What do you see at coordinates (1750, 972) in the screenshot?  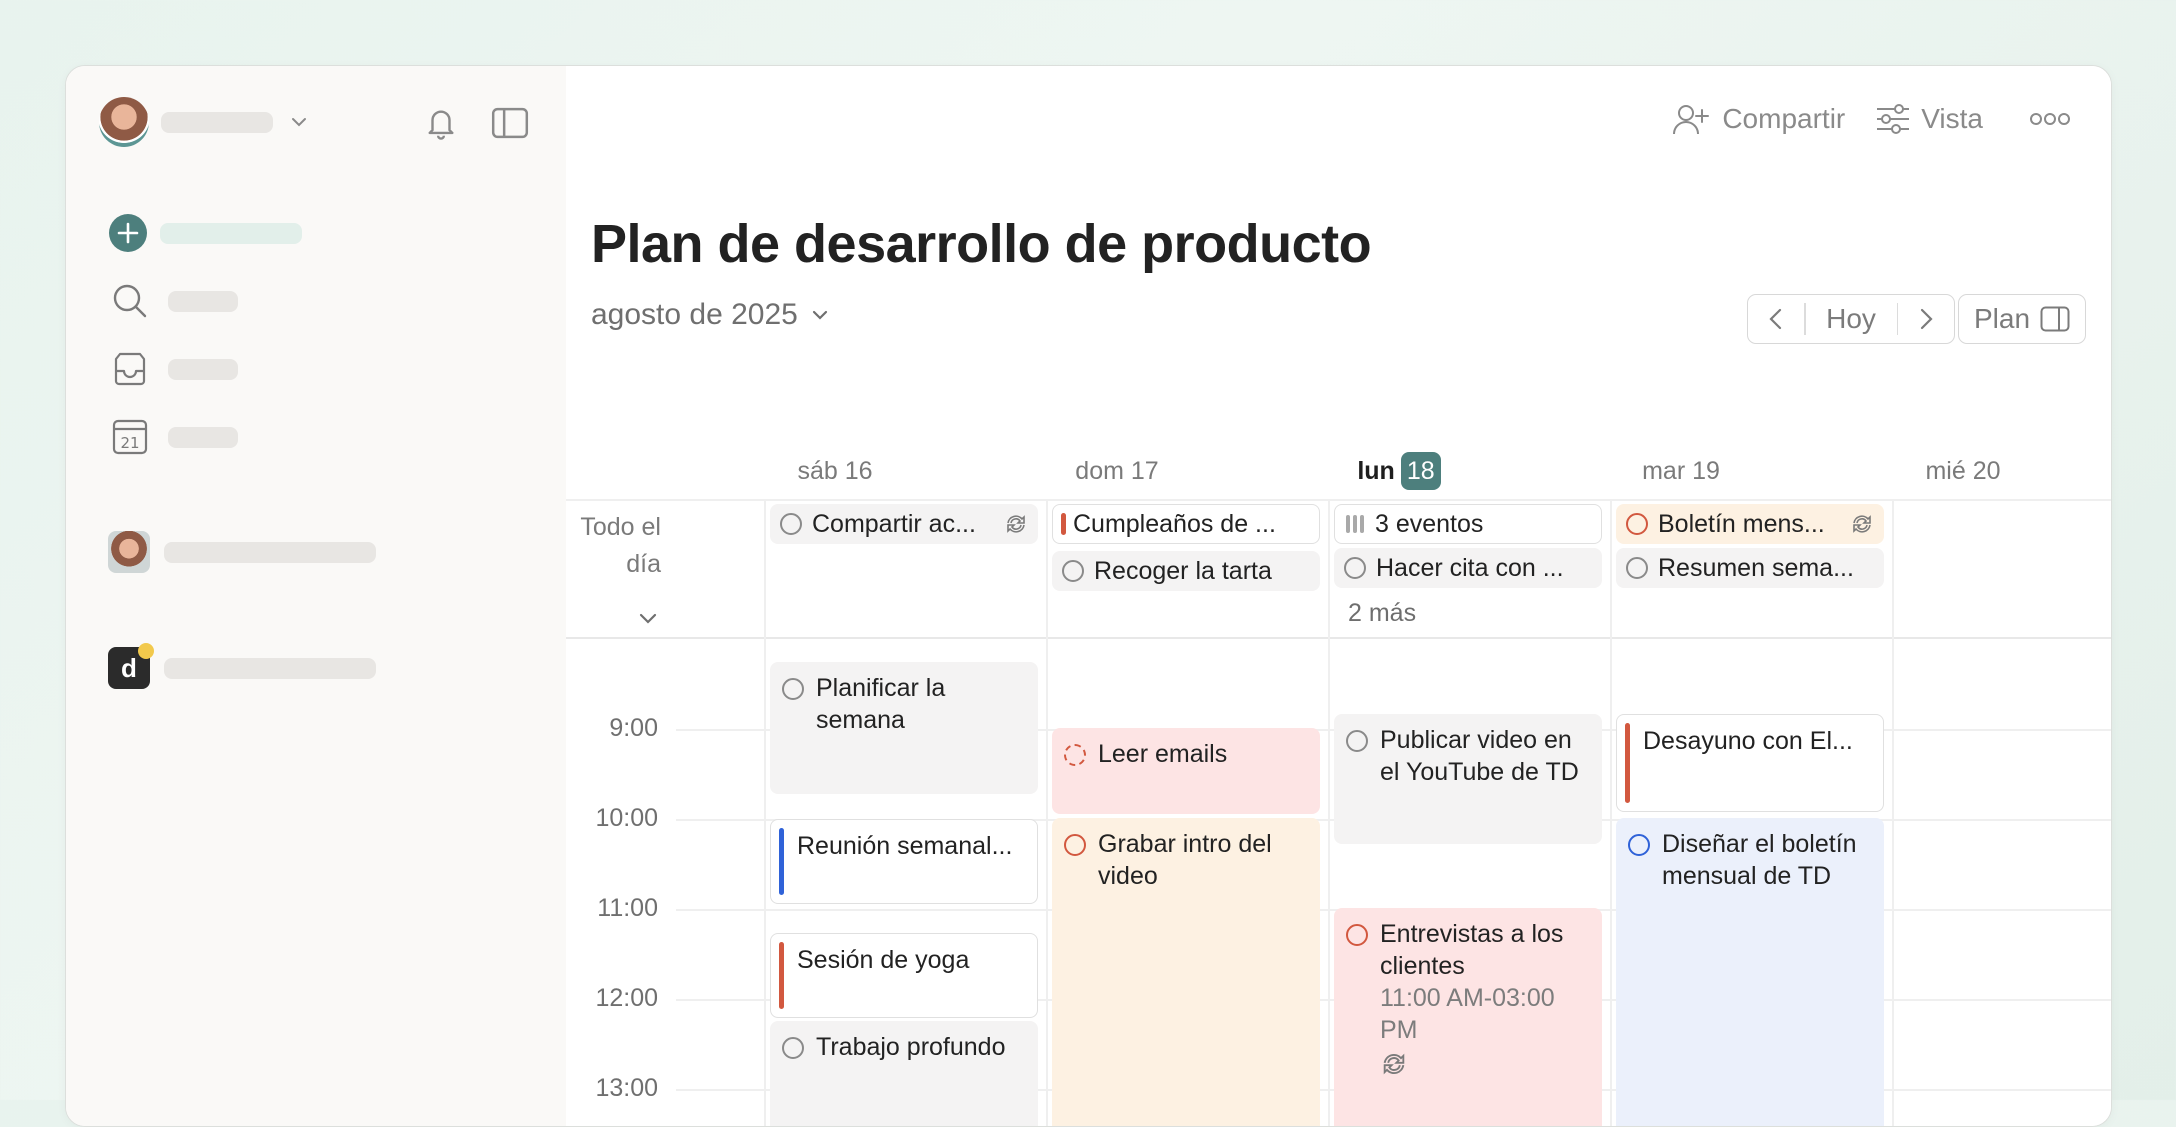 I see `event-block: Diseñar el boletín mensual de TD` at bounding box center [1750, 972].